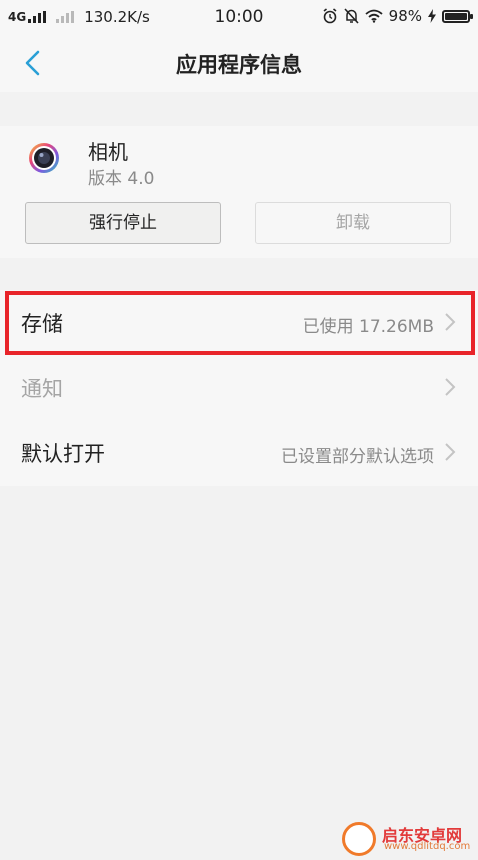 Image resolution: width=478 pixels, height=860 pixels. What do you see at coordinates (432, 16) in the screenshot?
I see `charging-icon` at bounding box center [432, 16].